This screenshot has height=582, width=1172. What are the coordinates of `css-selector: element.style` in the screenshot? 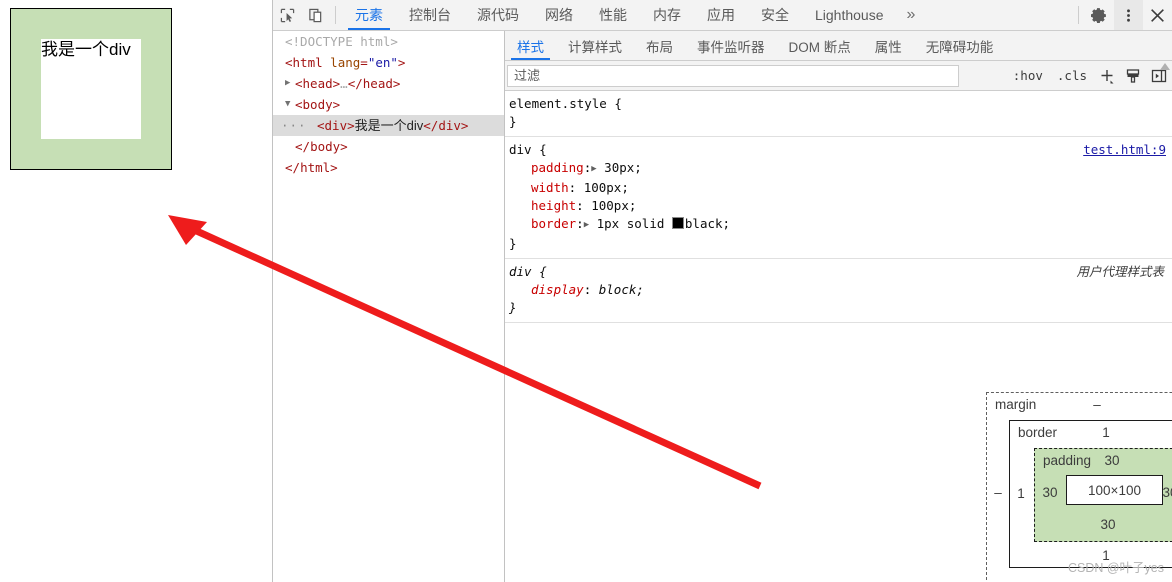 It's located at (558, 103).